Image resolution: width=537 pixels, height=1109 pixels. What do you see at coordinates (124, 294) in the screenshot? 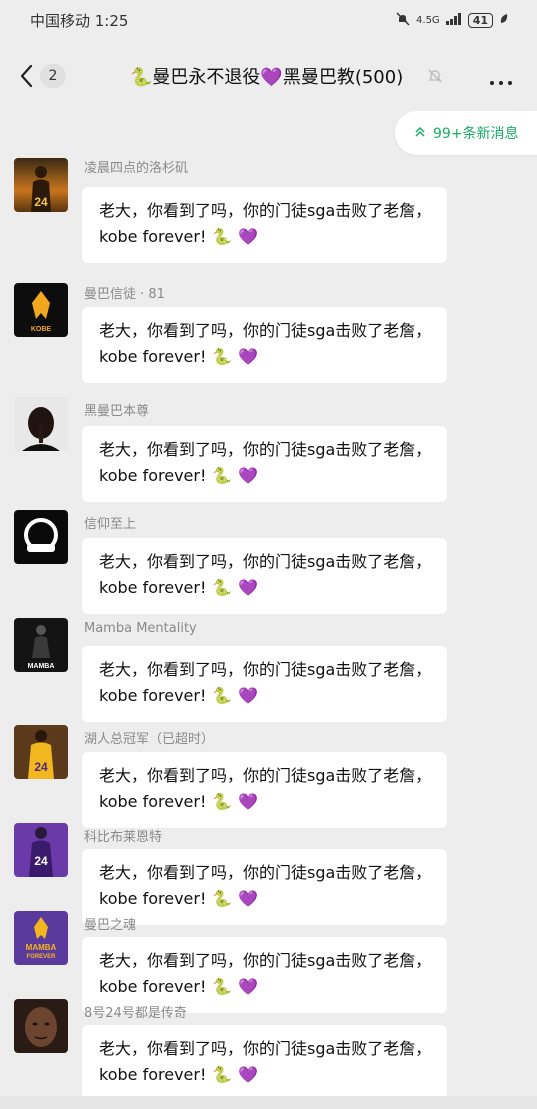
I see `sender-name: 曼巴信徒 · 81` at bounding box center [124, 294].